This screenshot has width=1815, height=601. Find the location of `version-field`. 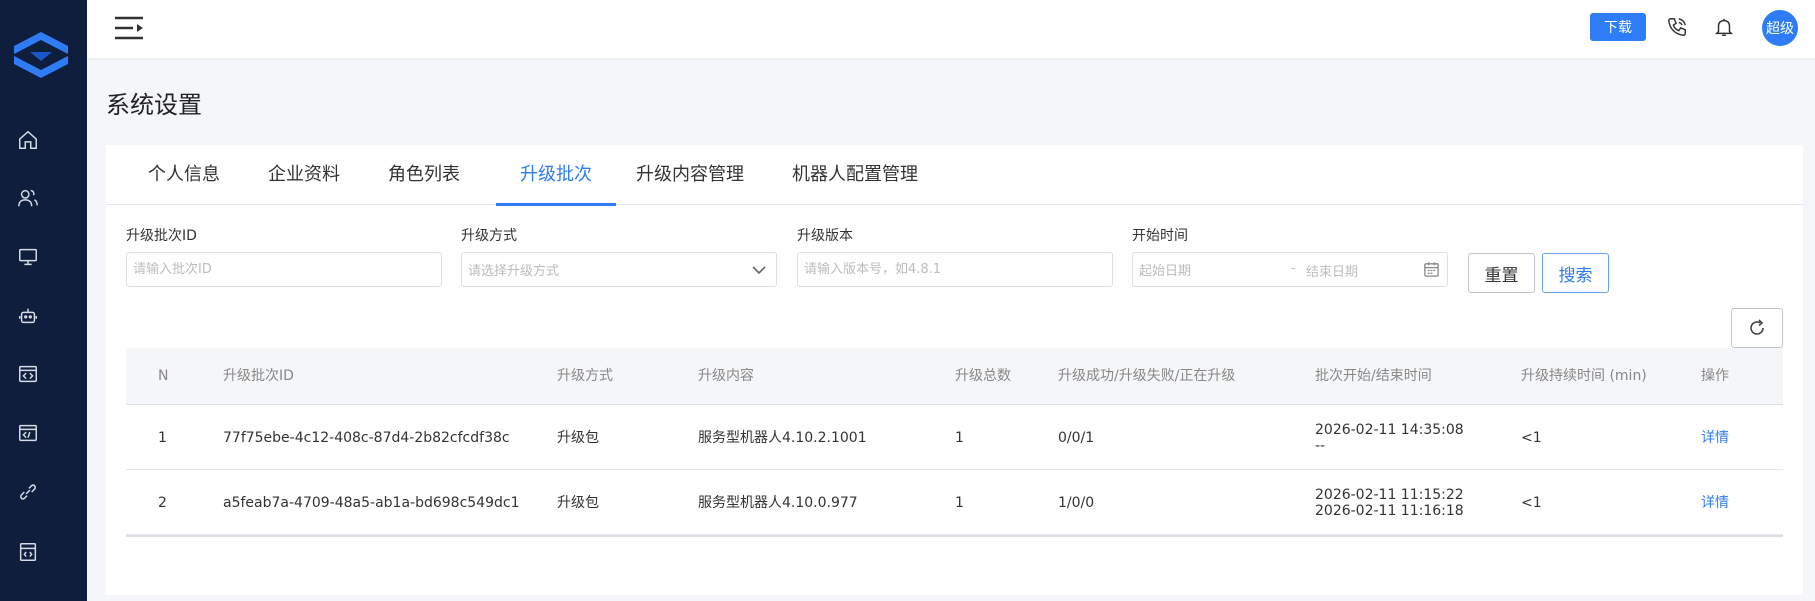

version-field is located at coordinates (955, 269).